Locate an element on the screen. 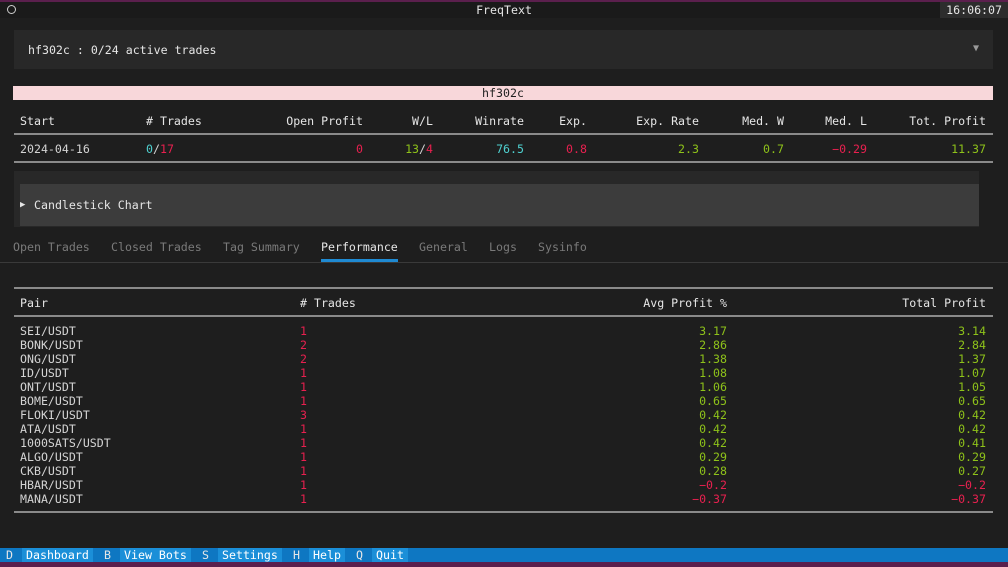 This screenshot has width=1008, height=567. perf-cell-pair: HBAR/USDT is located at coordinates (51, 485).